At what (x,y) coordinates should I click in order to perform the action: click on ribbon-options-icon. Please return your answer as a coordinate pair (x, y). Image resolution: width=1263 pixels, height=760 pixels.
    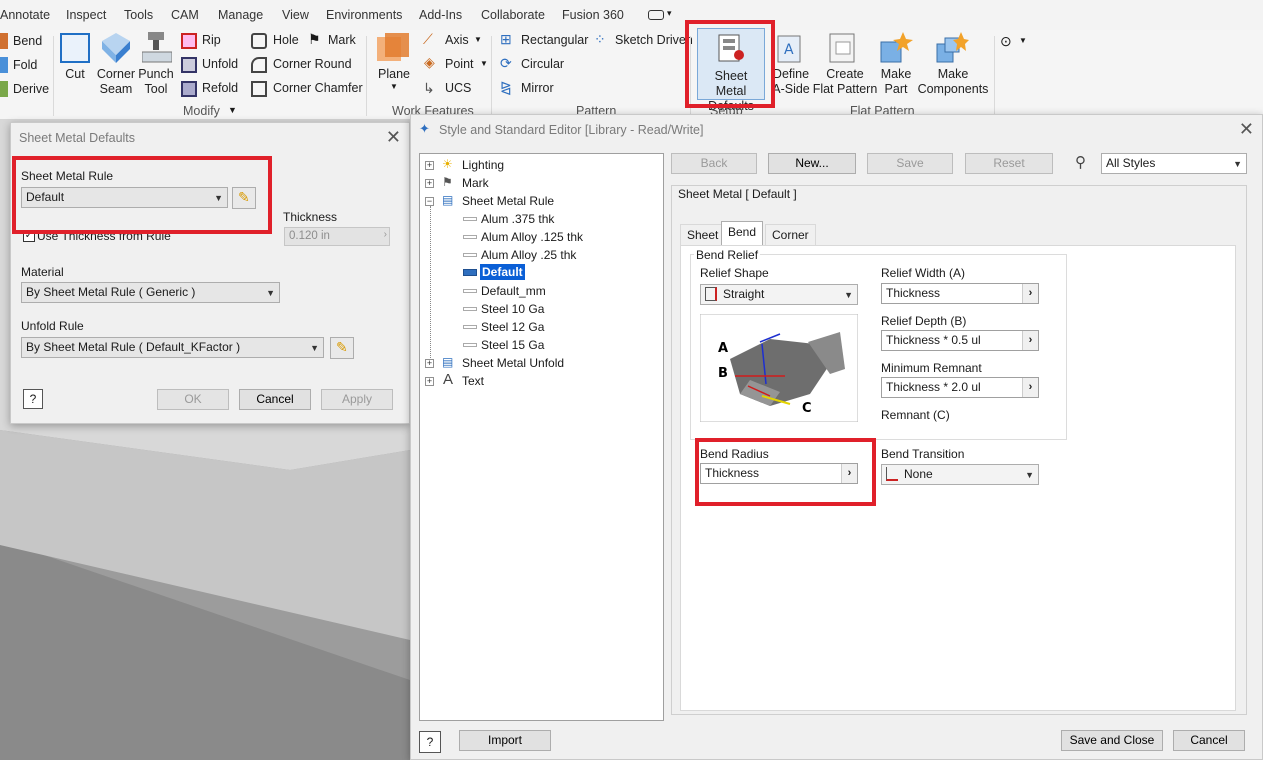
    Looking at the image, I should click on (656, 15).